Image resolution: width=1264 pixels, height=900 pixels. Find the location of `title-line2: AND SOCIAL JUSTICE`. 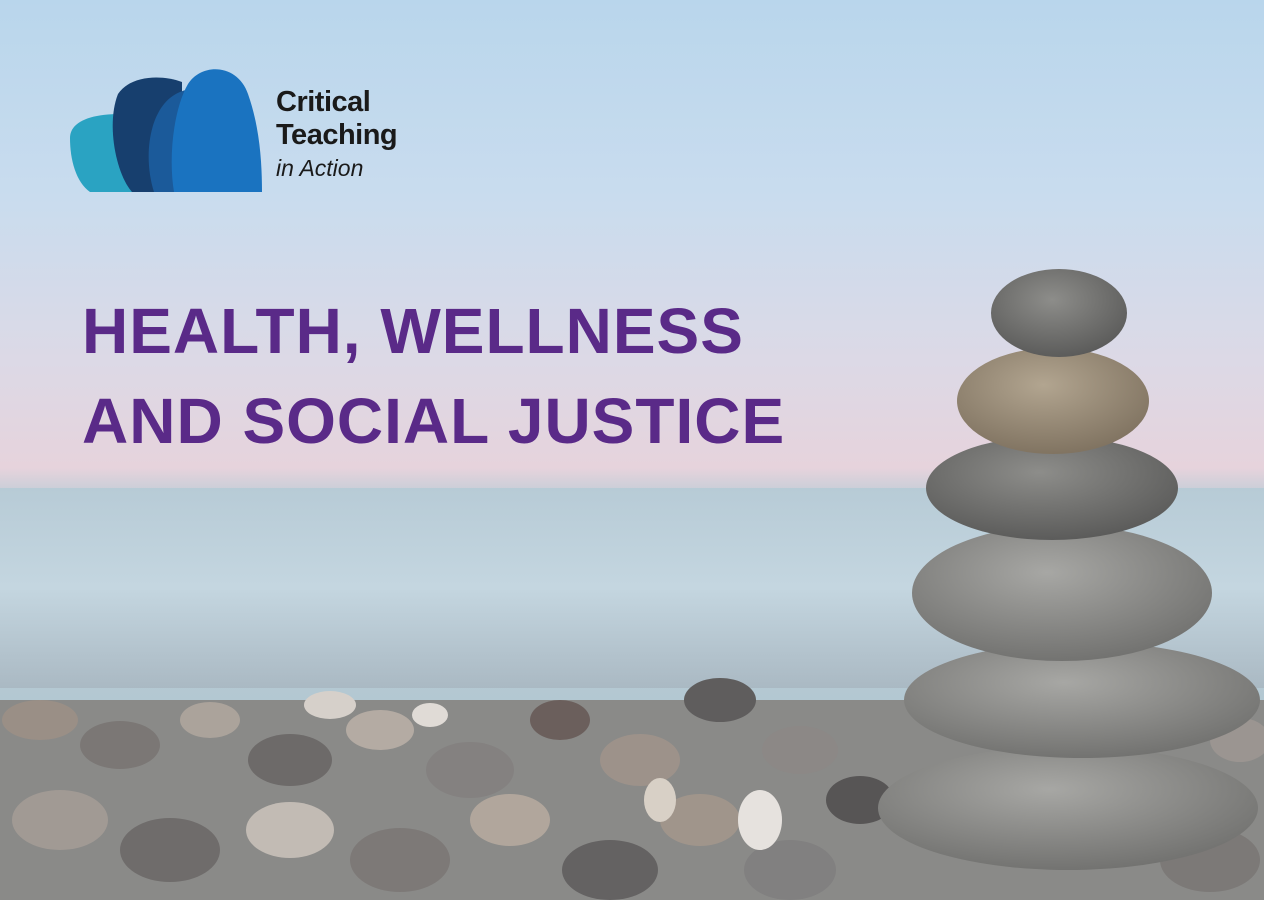

title-line2: AND SOCIAL JUSTICE is located at coordinates (434, 421).